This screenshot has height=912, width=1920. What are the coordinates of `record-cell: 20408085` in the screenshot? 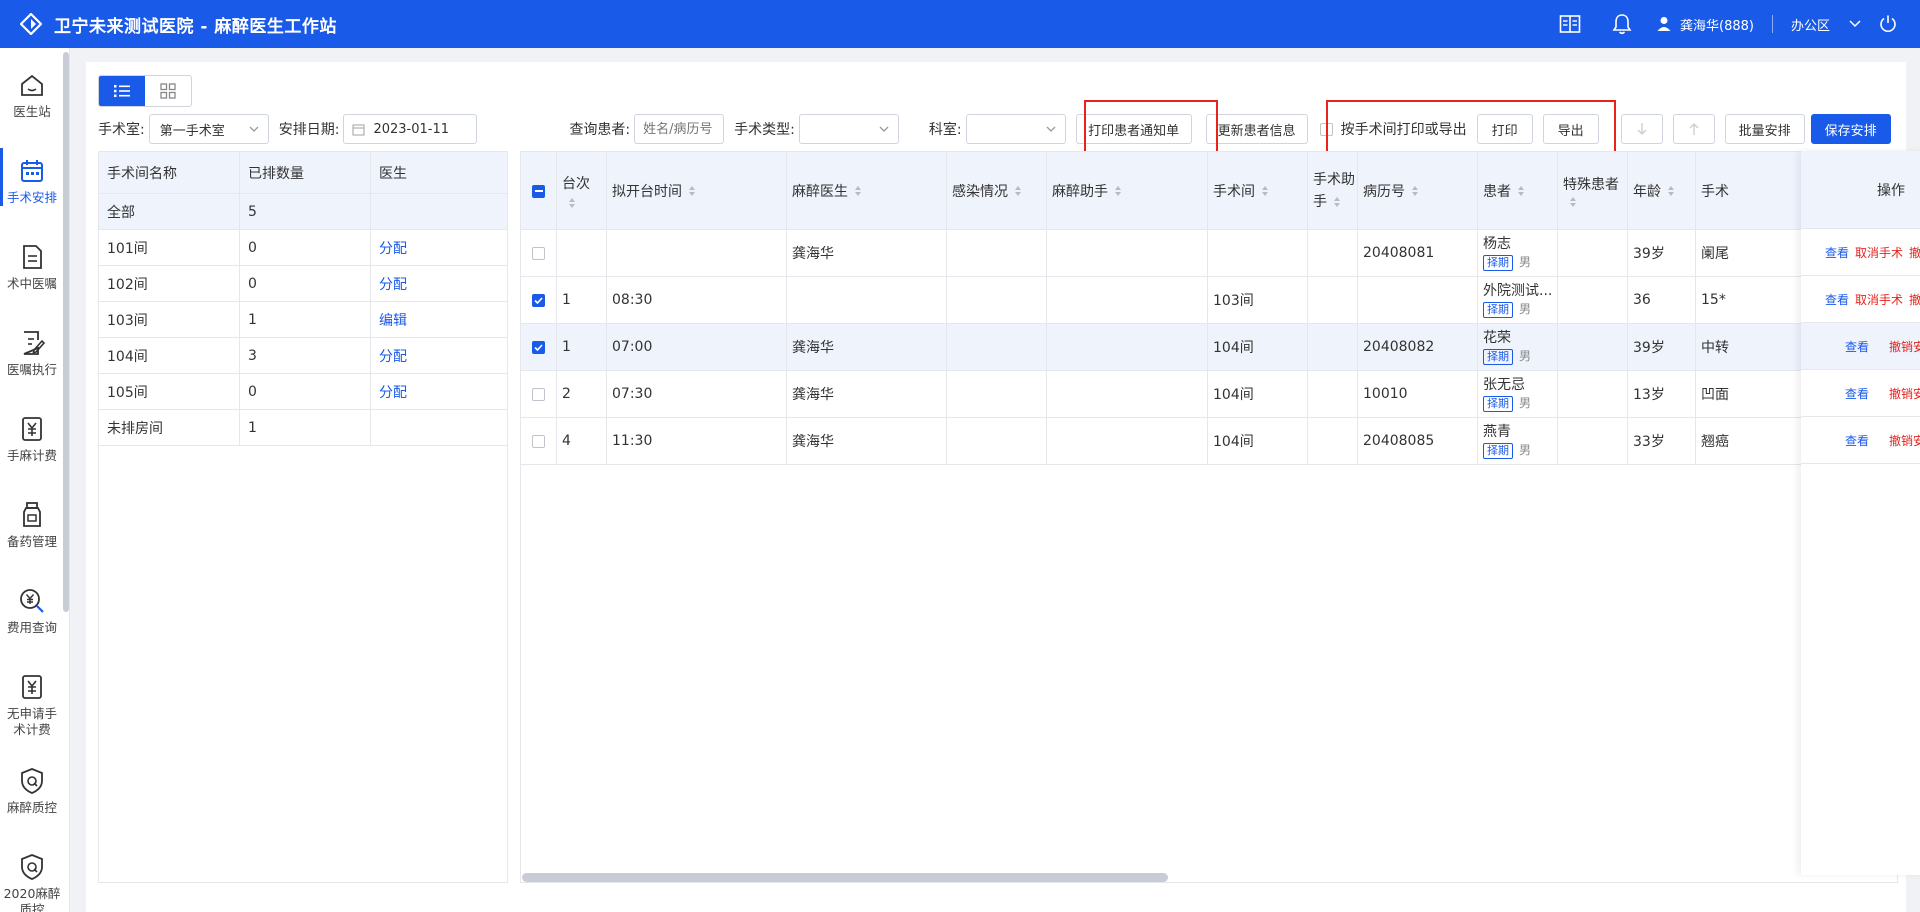 It's located at (1418, 441).